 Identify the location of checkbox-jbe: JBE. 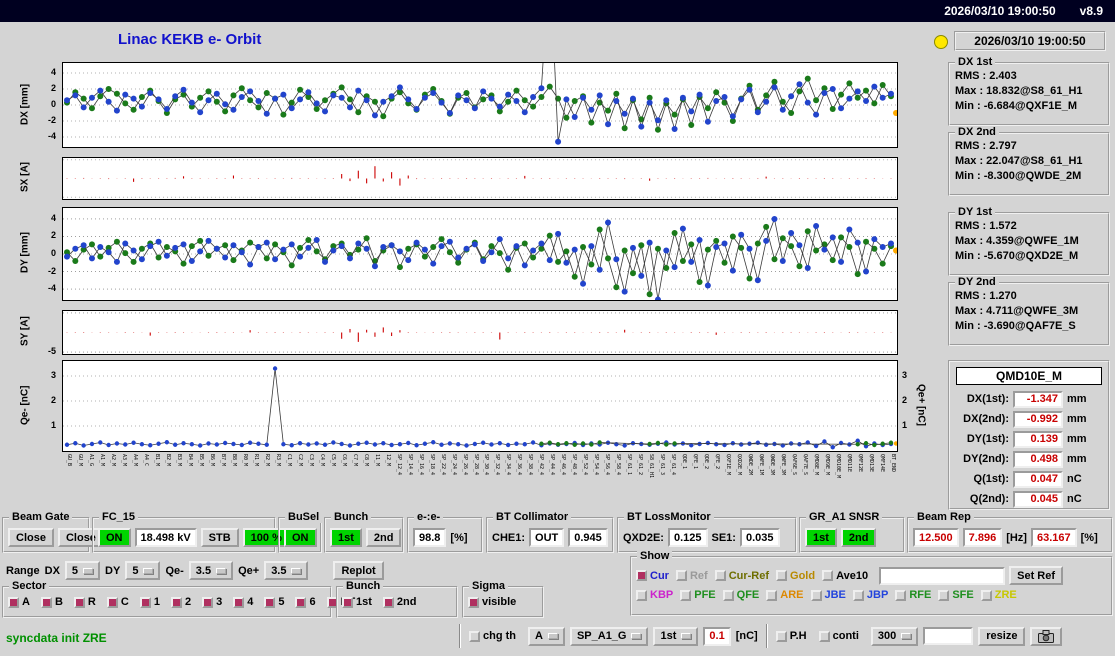
(828, 595).